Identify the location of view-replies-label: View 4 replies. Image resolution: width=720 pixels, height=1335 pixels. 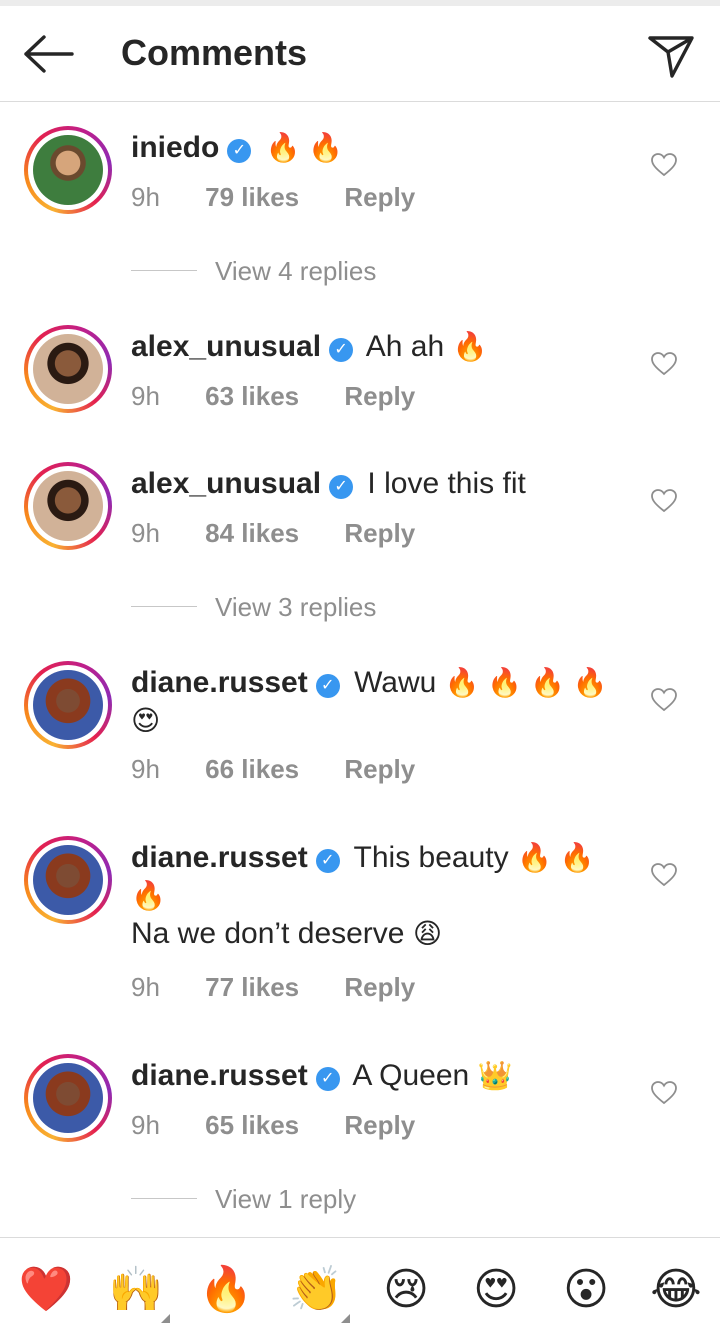
(295, 271).